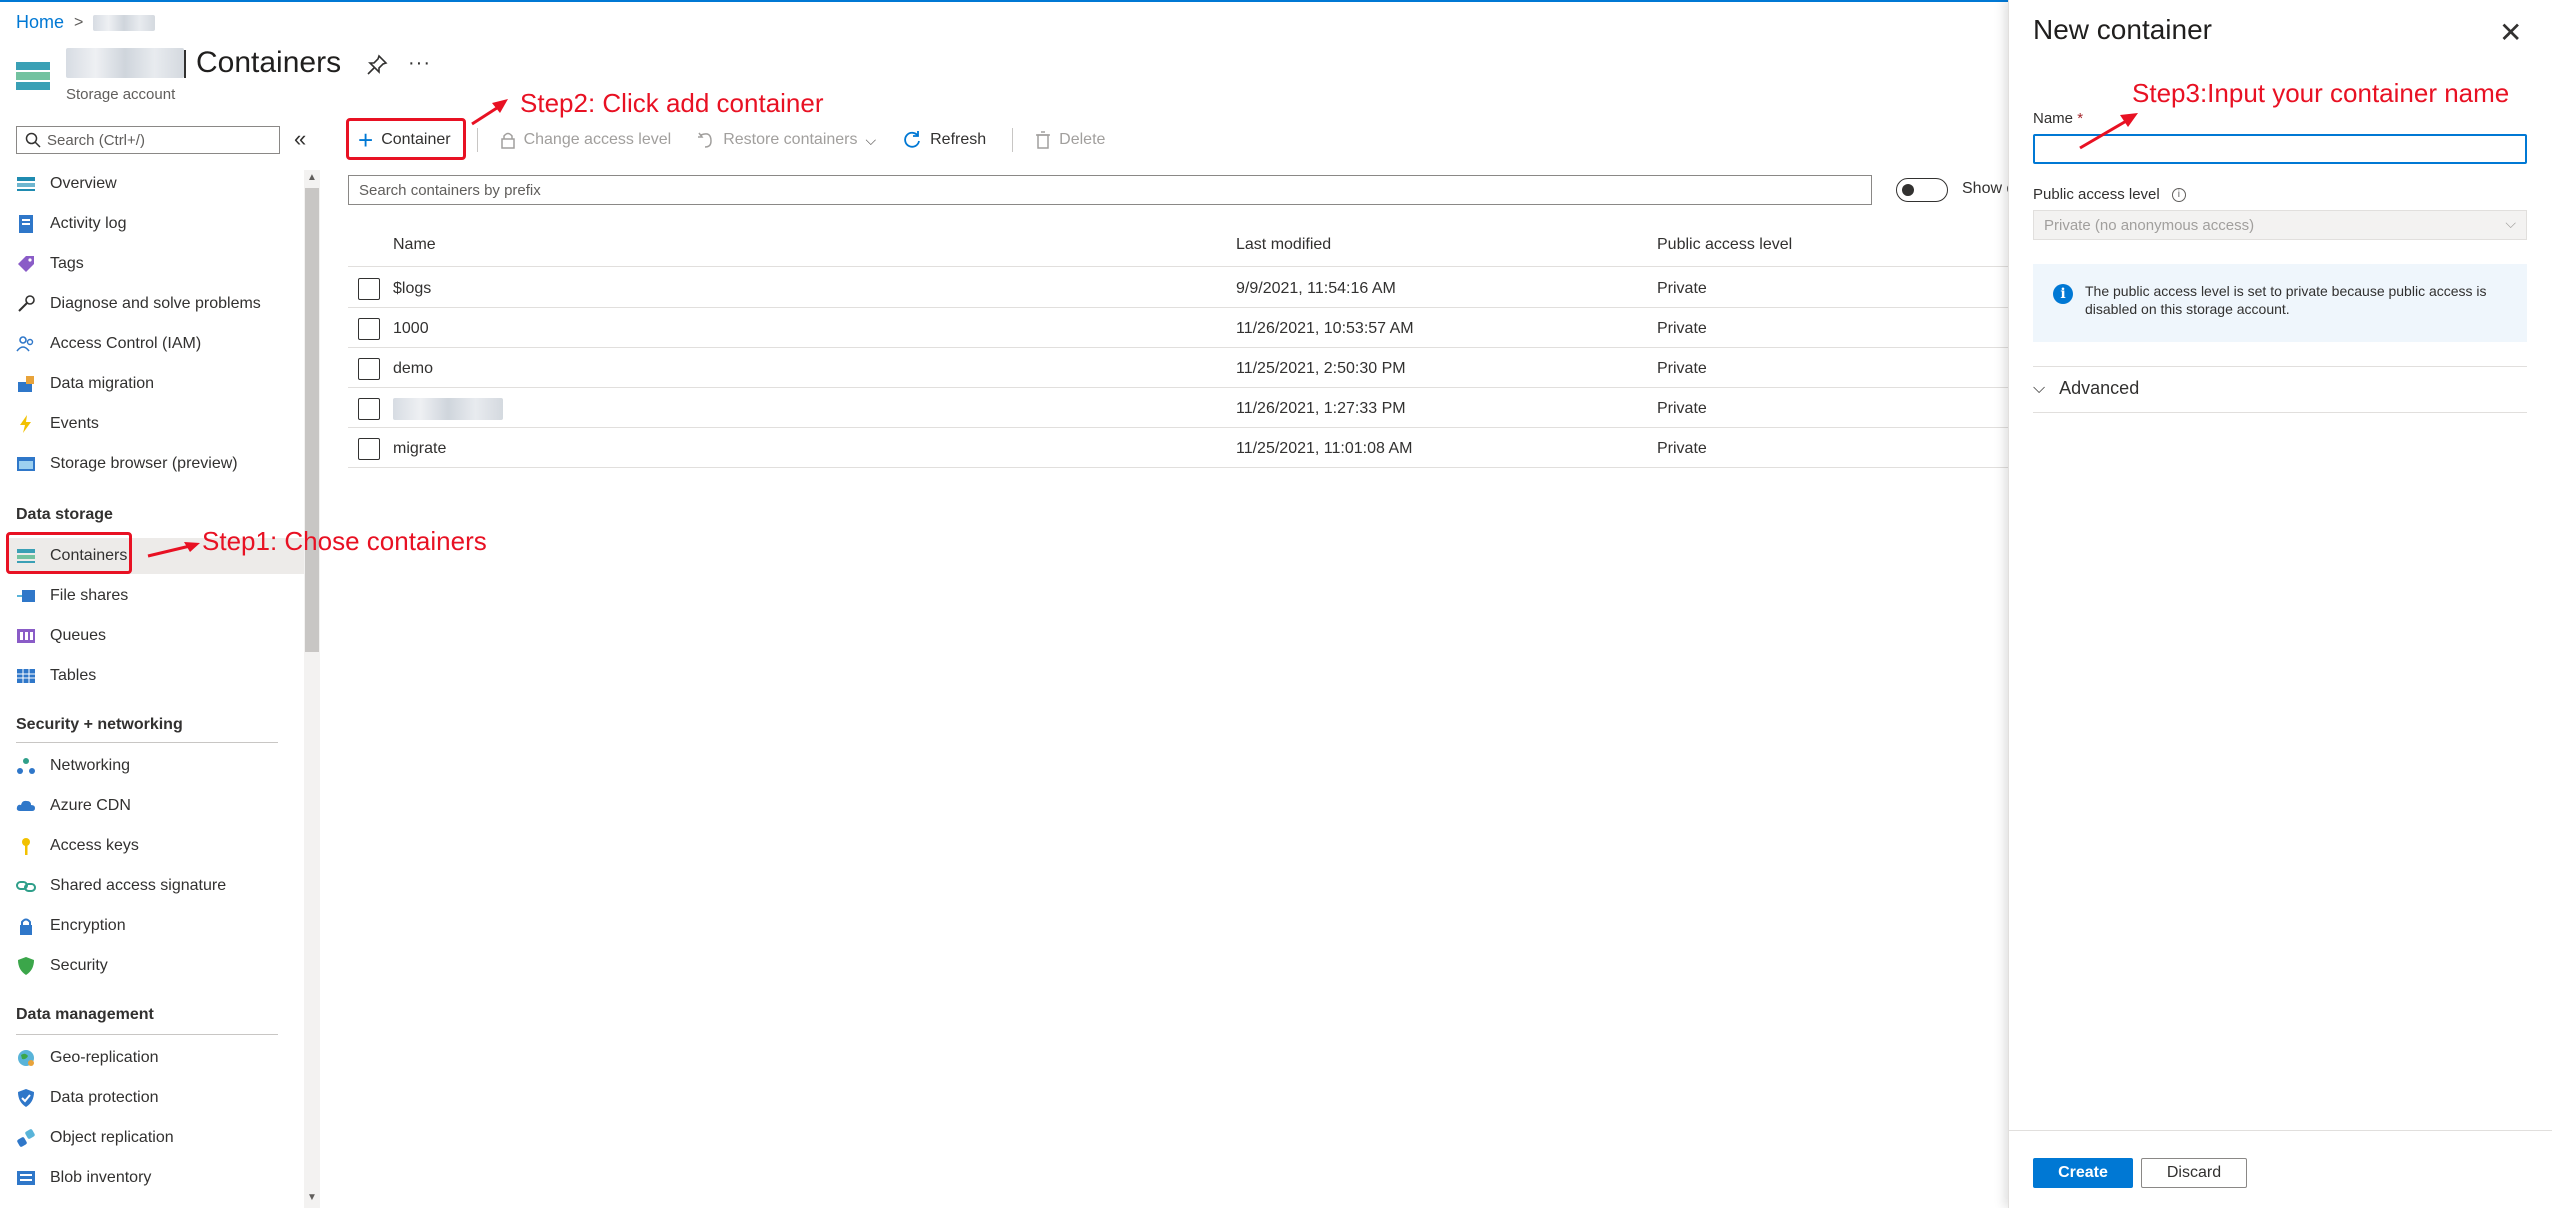 This screenshot has width=2552, height=1208. I want to click on sidebar-item-events: Events, so click(154, 424).